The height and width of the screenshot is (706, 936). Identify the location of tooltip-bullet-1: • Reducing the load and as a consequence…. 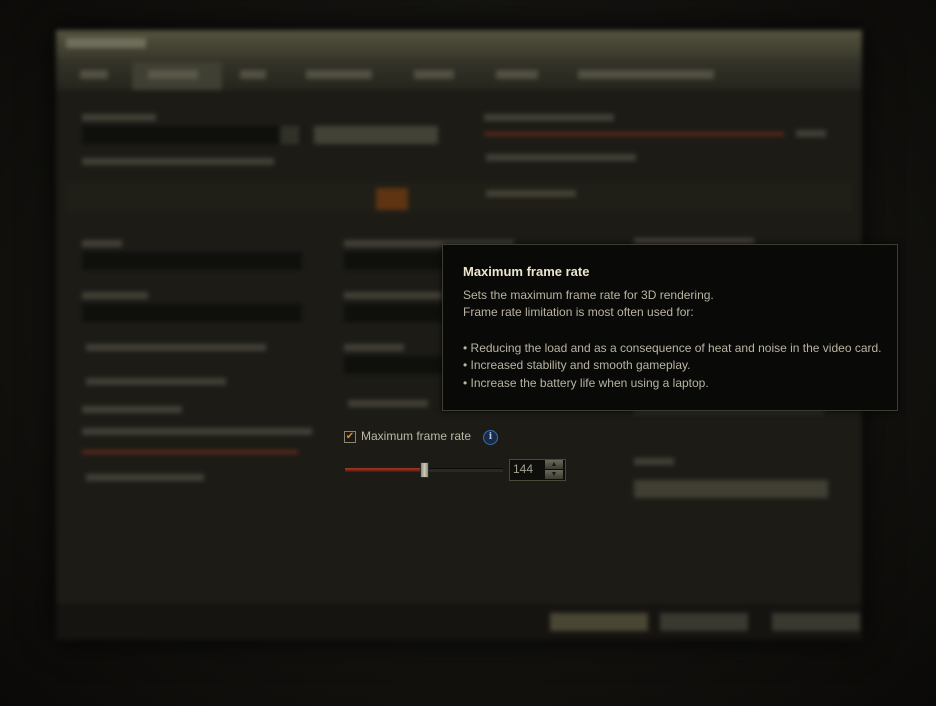
(672, 348).